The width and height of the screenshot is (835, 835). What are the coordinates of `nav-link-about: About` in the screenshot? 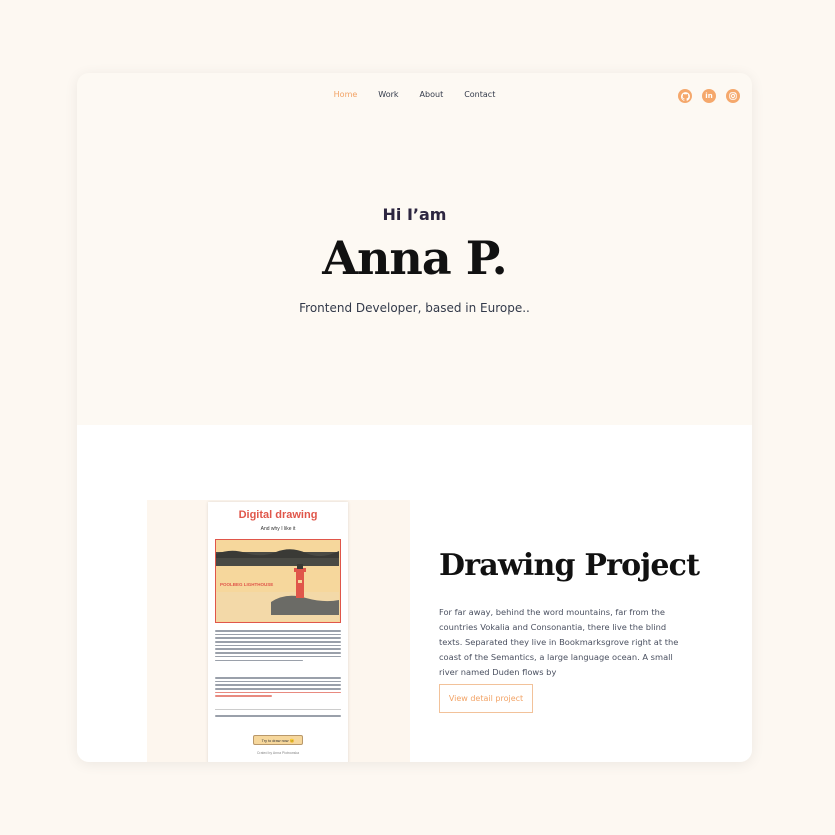 It's located at (432, 94).